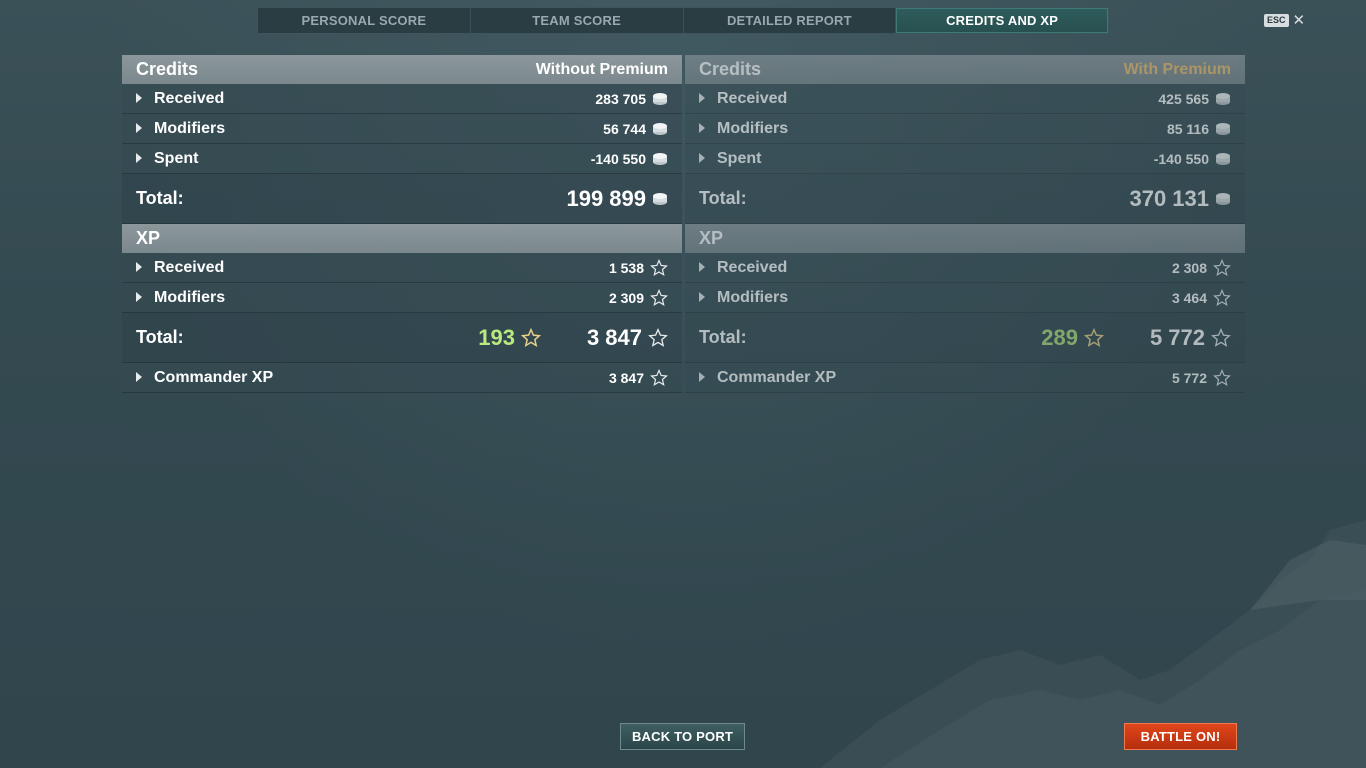  I want to click on row-value: 56 744, so click(624, 128).